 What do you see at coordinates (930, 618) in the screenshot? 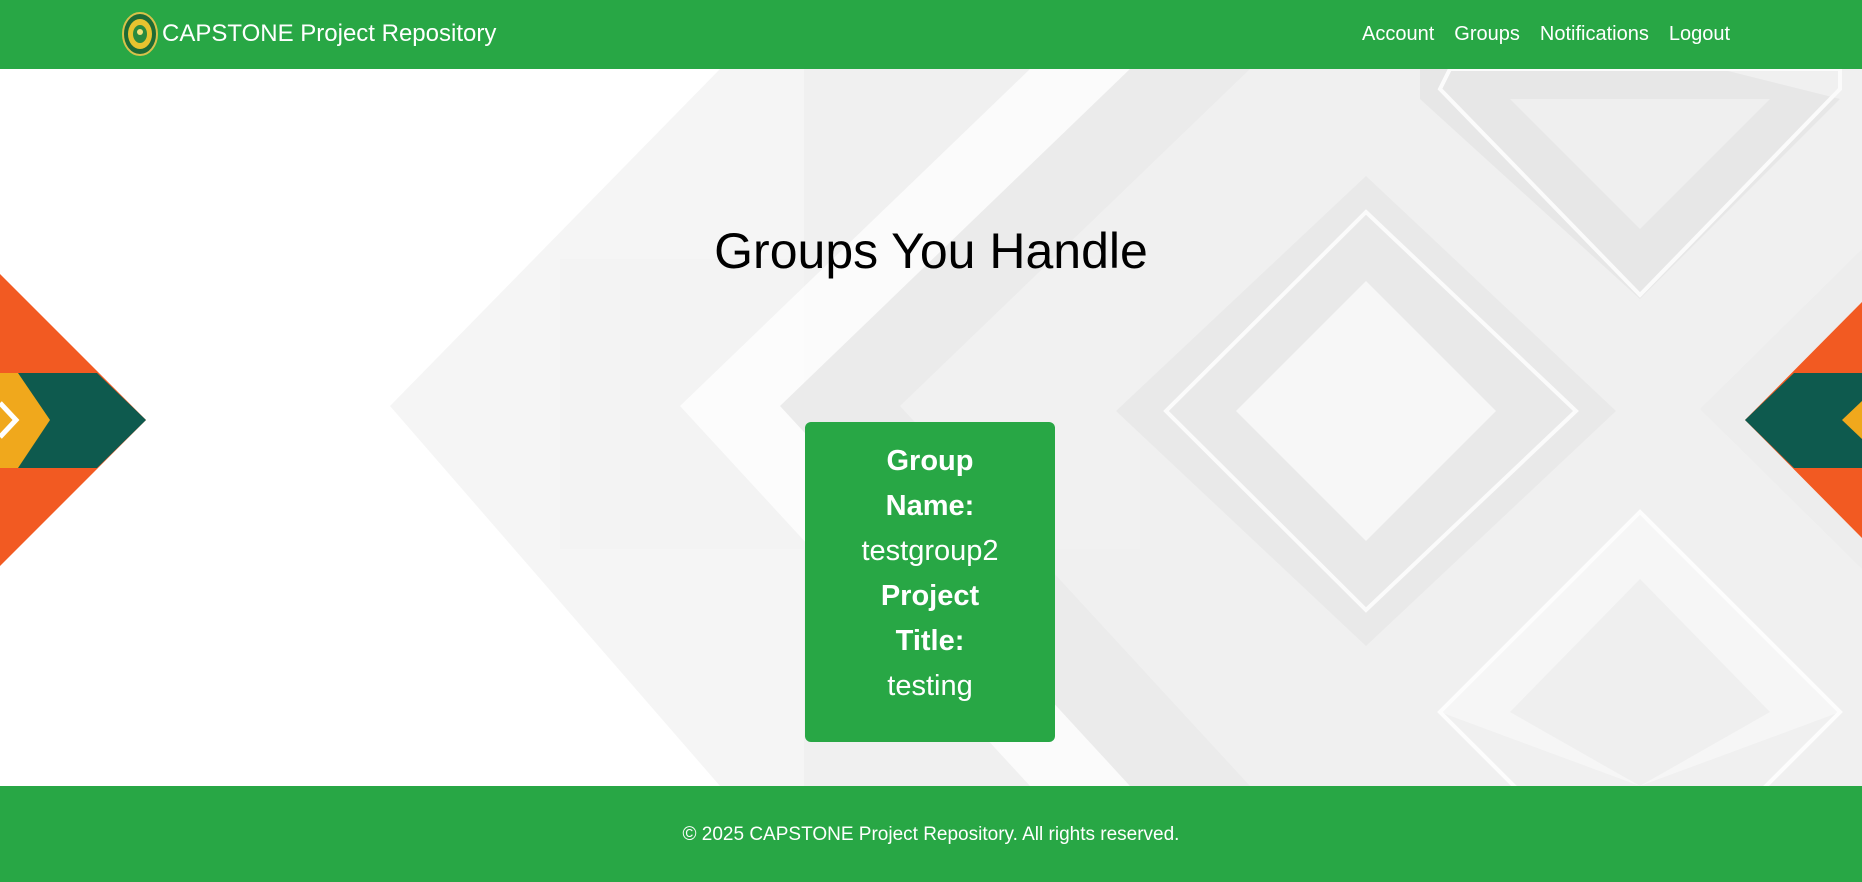
I see `project-title-label: Project Title:` at bounding box center [930, 618].